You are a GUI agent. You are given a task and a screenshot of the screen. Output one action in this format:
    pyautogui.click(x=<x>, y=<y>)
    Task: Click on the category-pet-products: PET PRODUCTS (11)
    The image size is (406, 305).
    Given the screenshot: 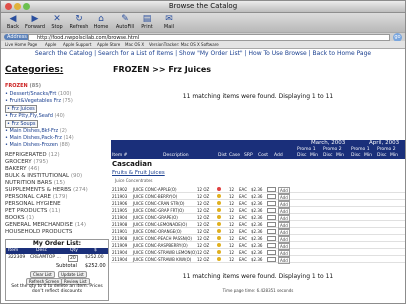 What is the action you would take?
    pyautogui.click(x=32, y=211)
    